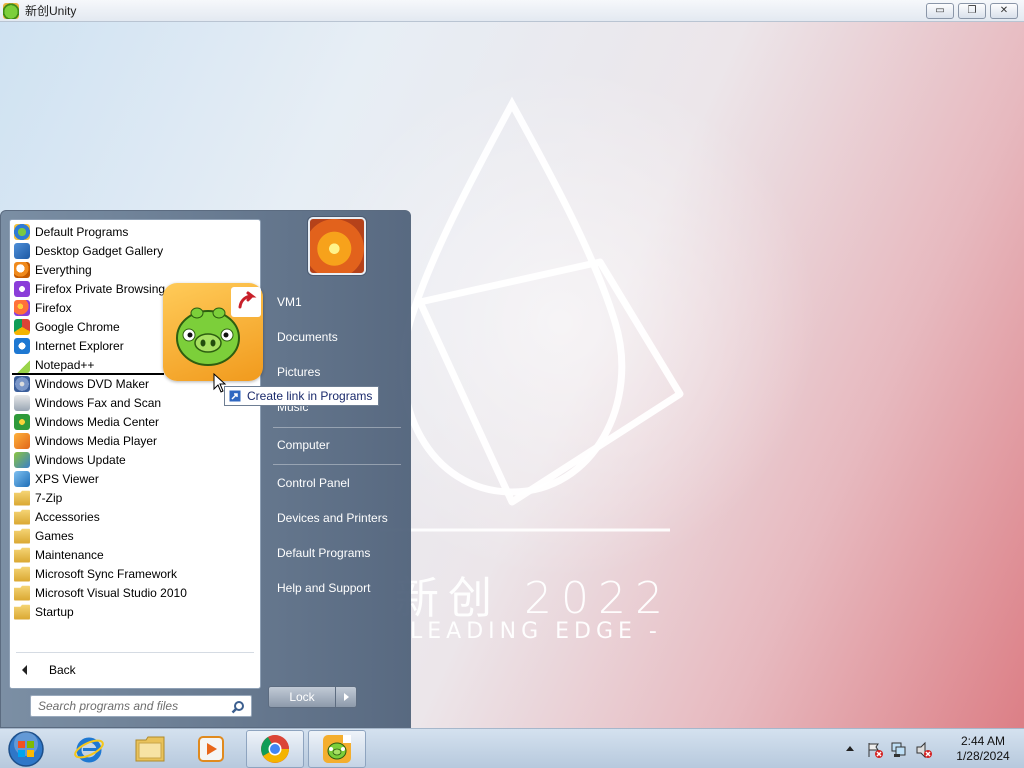  Describe the element at coordinates (310, 396) in the screenshot. I see `tooltip-text: Create link in Programs` at that location.